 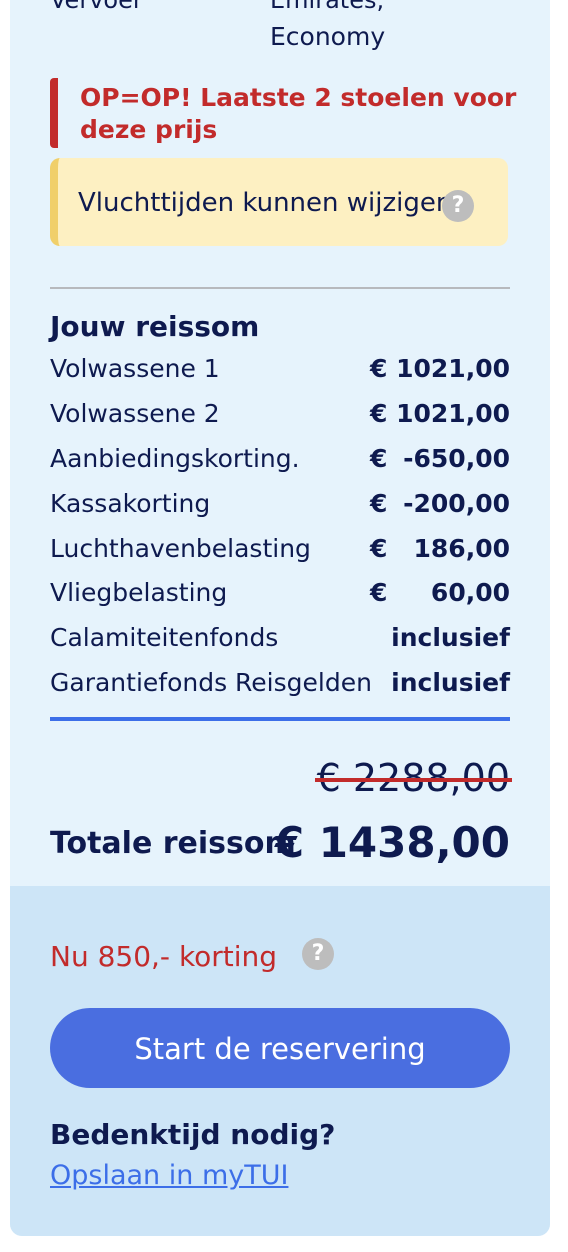 I want to click on old-price: € 2288,00, so click(x=413, y=778).